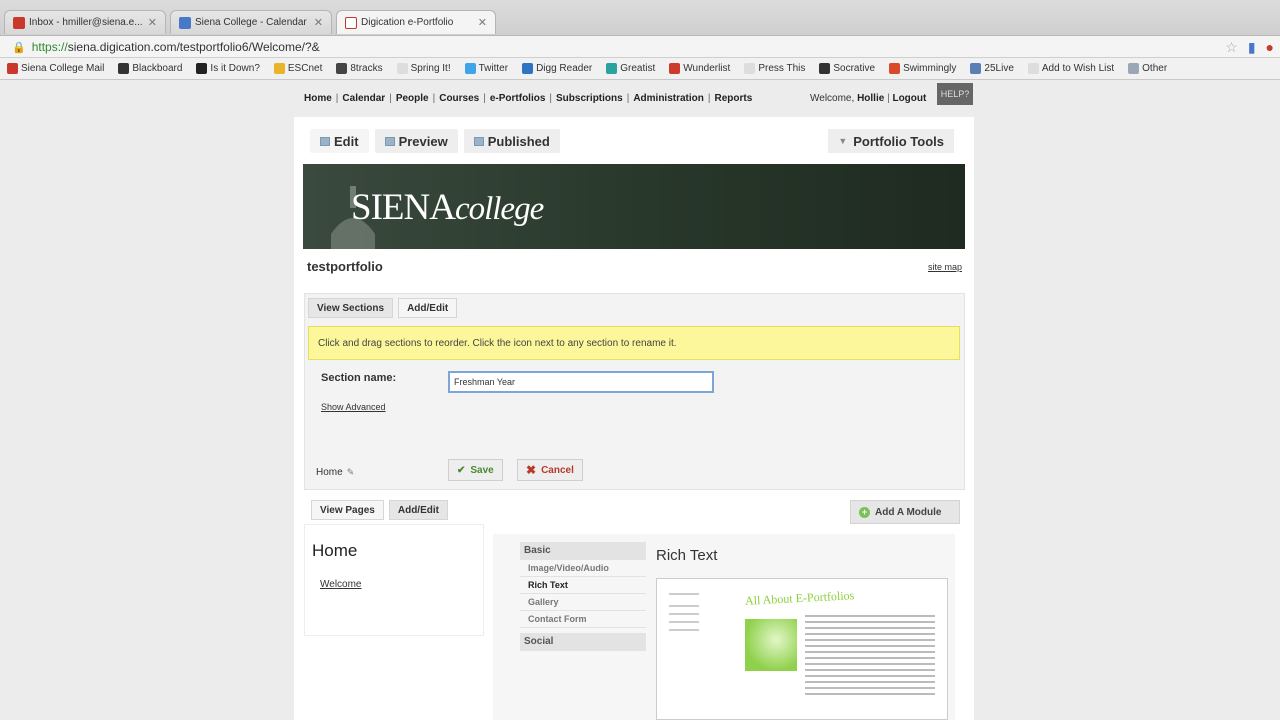 The width and height of the screenshot is (1280, 720). Describe the element at coordinates (733, 98) in the screenshot. I see `nav-item-reports: Reports` at that location.